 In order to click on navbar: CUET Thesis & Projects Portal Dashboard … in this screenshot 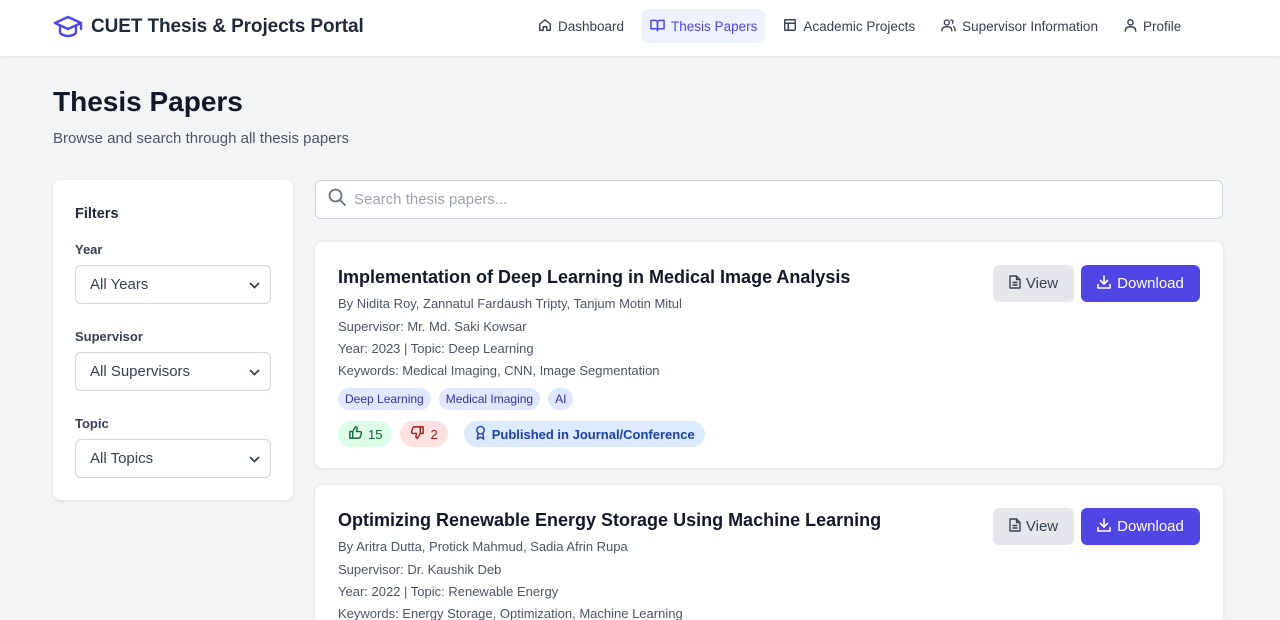, I will do `click(640, 28)`.